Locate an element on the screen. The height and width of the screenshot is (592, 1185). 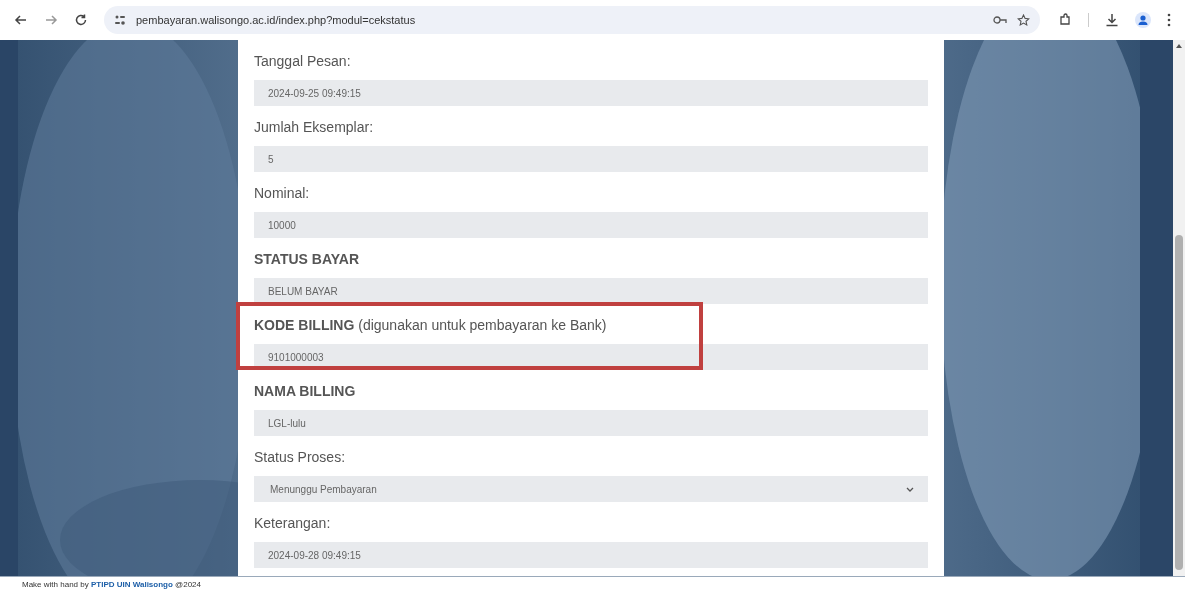
chevron-down-icon is located at coordinates (910, 489).